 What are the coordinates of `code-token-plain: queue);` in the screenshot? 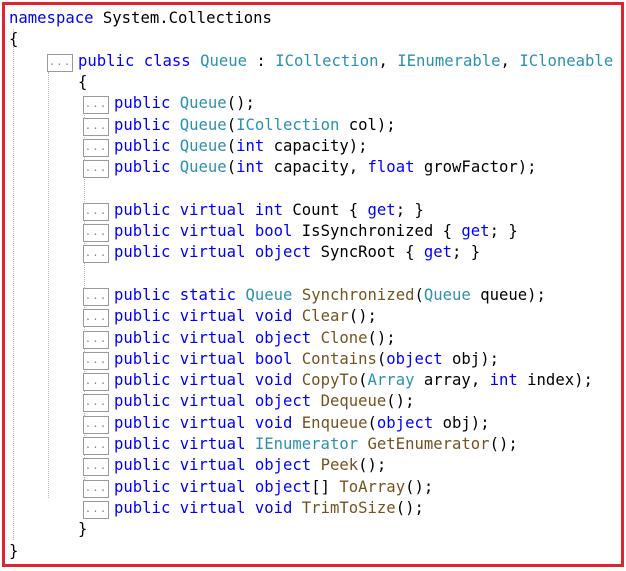 It's located at (508, 294).